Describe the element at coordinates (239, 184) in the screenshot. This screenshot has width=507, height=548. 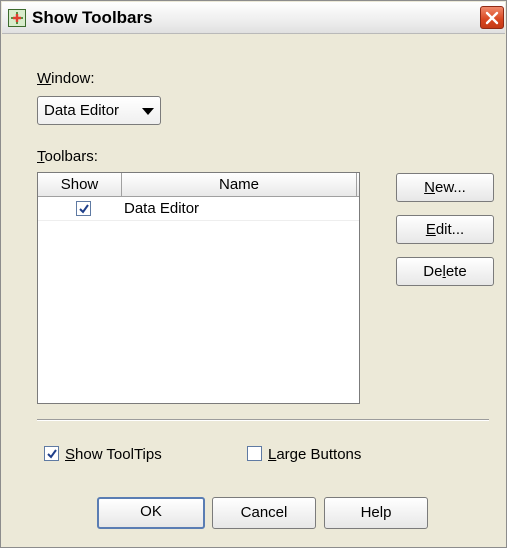
I see `column-header-name: Name` at that location.